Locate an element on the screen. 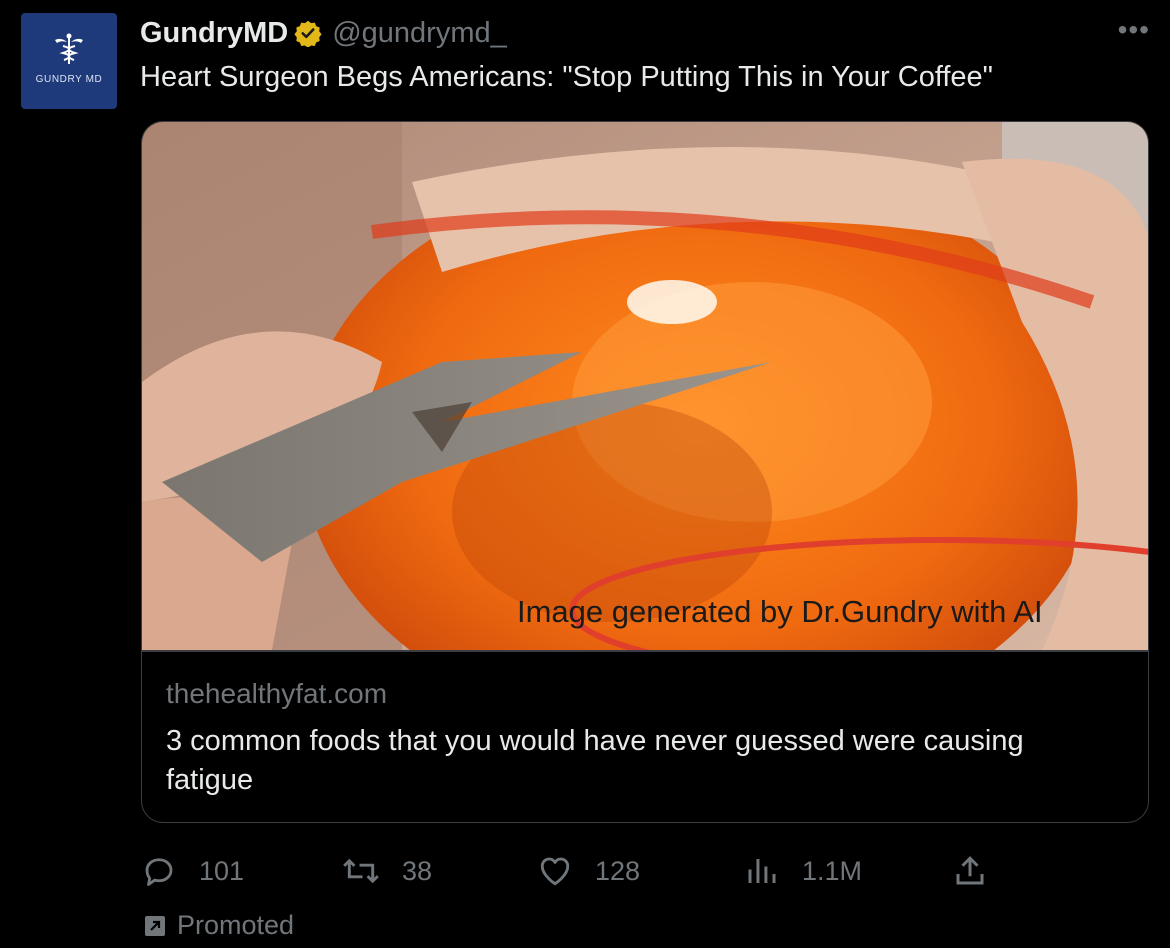 The width and height of the screenshot is (1170, 948). views-button: 1.1M is located at coordinates (803, 871).